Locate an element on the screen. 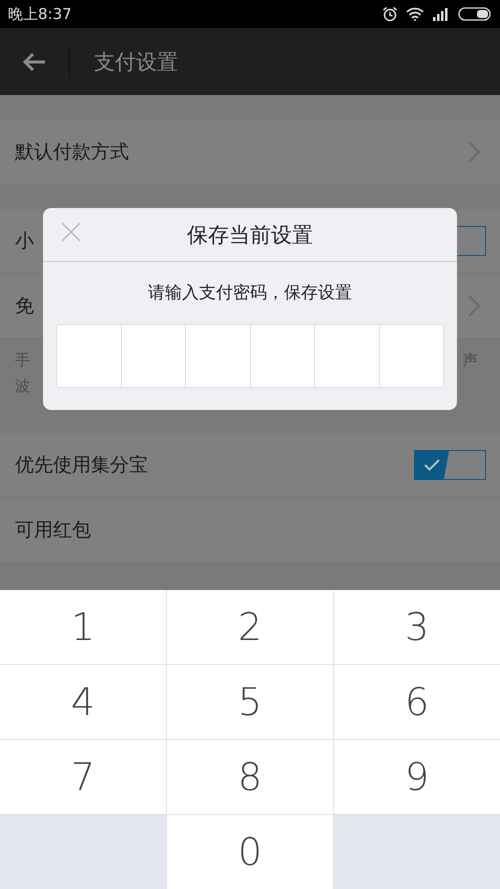 This screenshot has width=500, height=889. settings-row: 优先使用集分宝 is located at coordinates (250, 465).